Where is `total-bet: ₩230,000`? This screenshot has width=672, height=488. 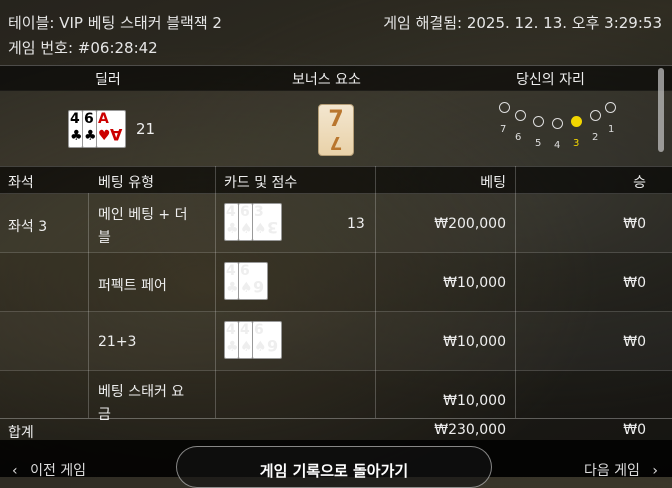 total-bet: ₩230,000 is located at coordinates (470, 430).